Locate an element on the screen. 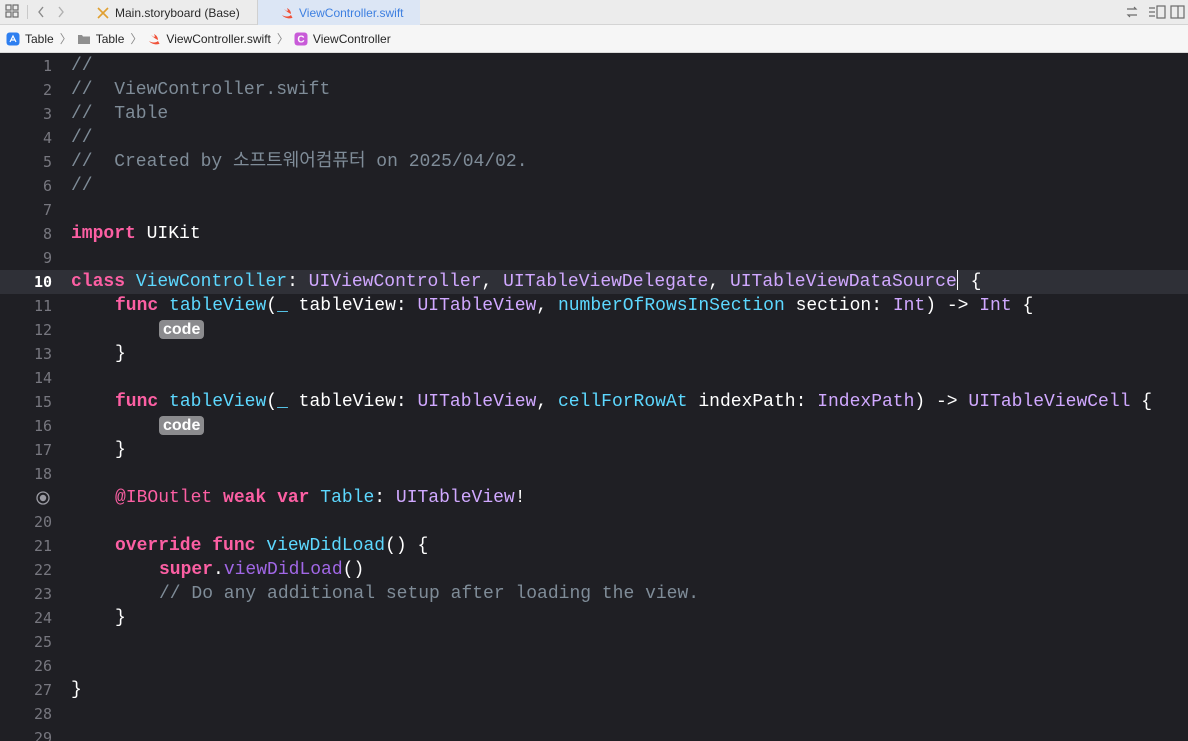  line-number: 26 is located at coordinates (42, 666).